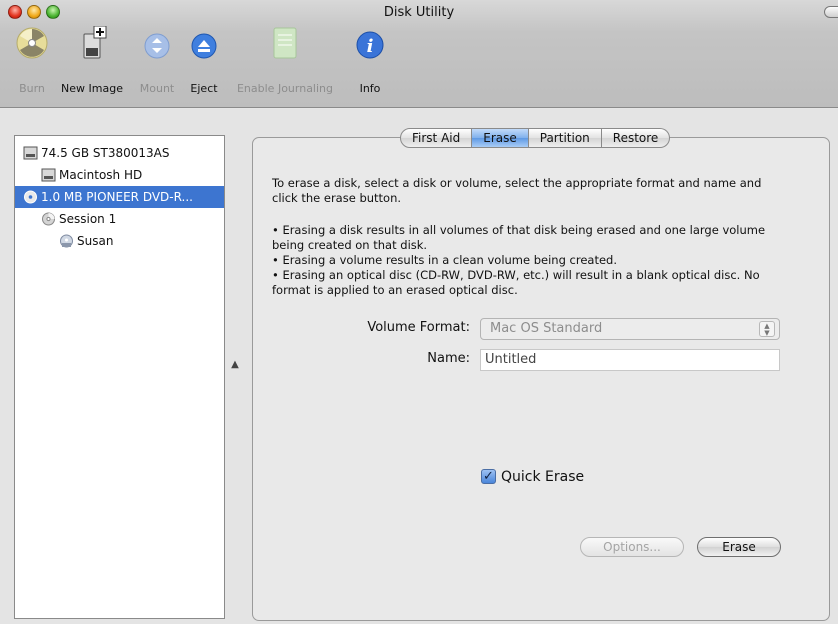  What do you see at coordinates (285, 64) in the screenshot?
I see `enable-journaling-button: Enable Journaling` at bounding box center [285, 64].